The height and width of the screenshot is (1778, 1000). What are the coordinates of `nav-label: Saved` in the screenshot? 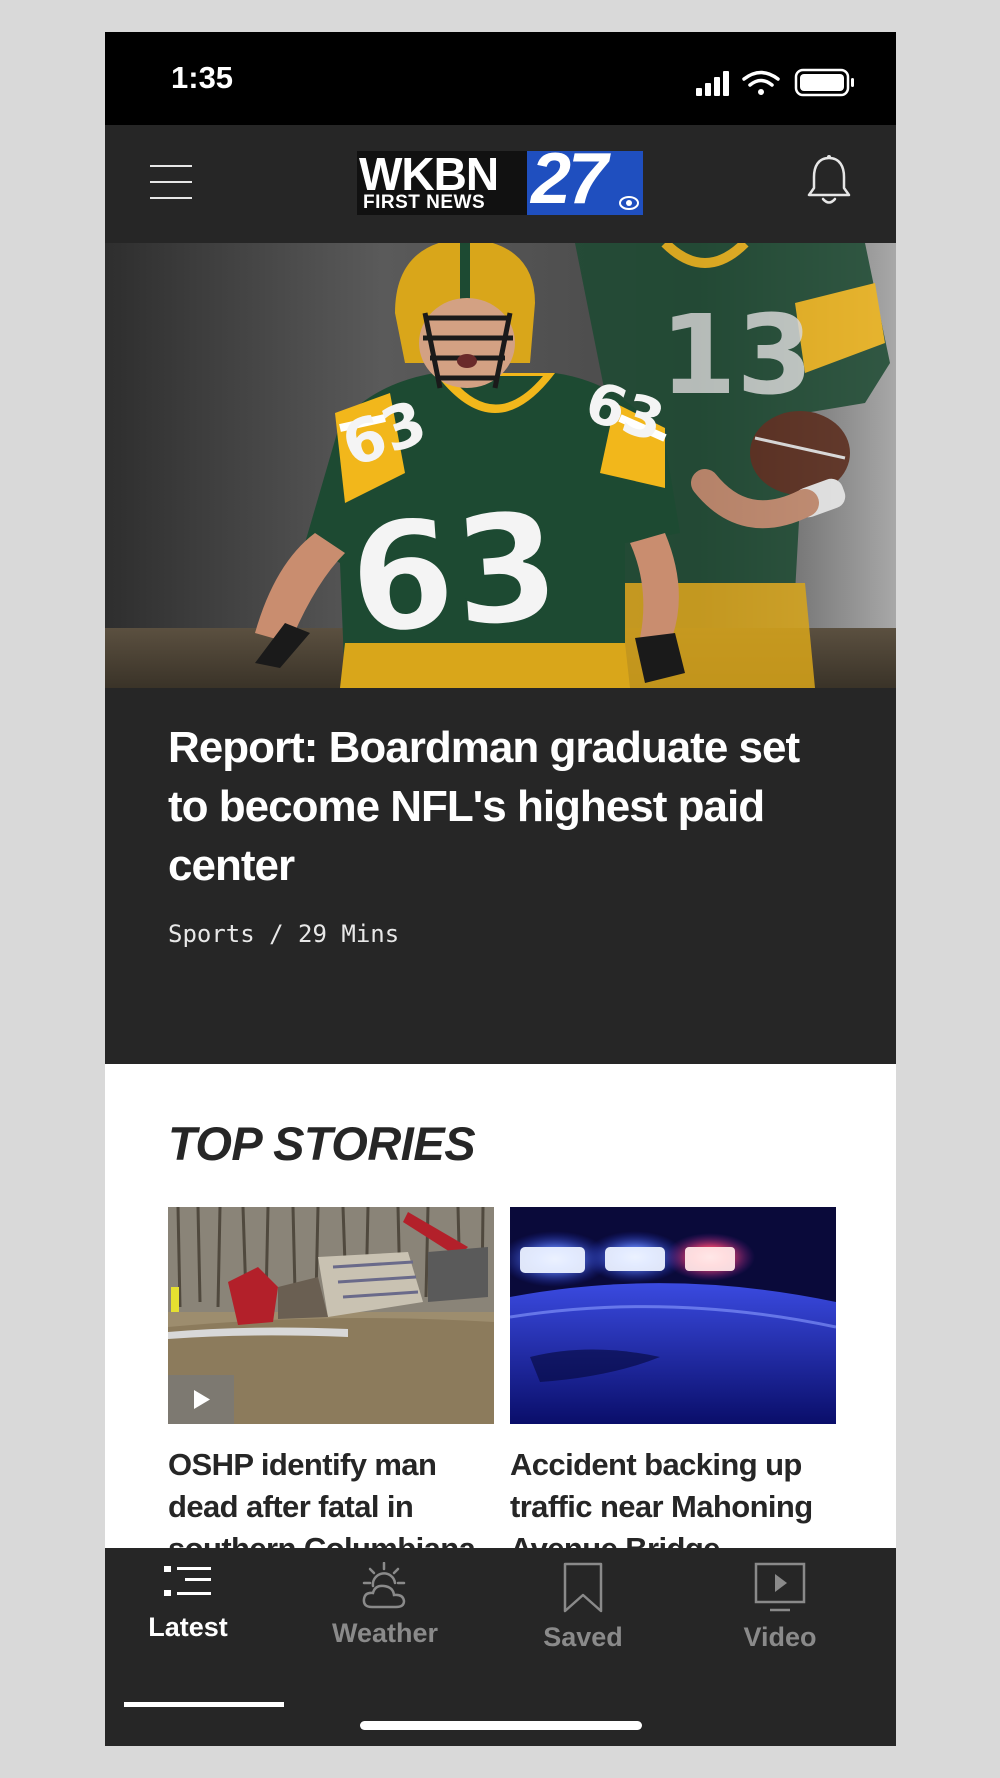 It's located at (583, 1637).